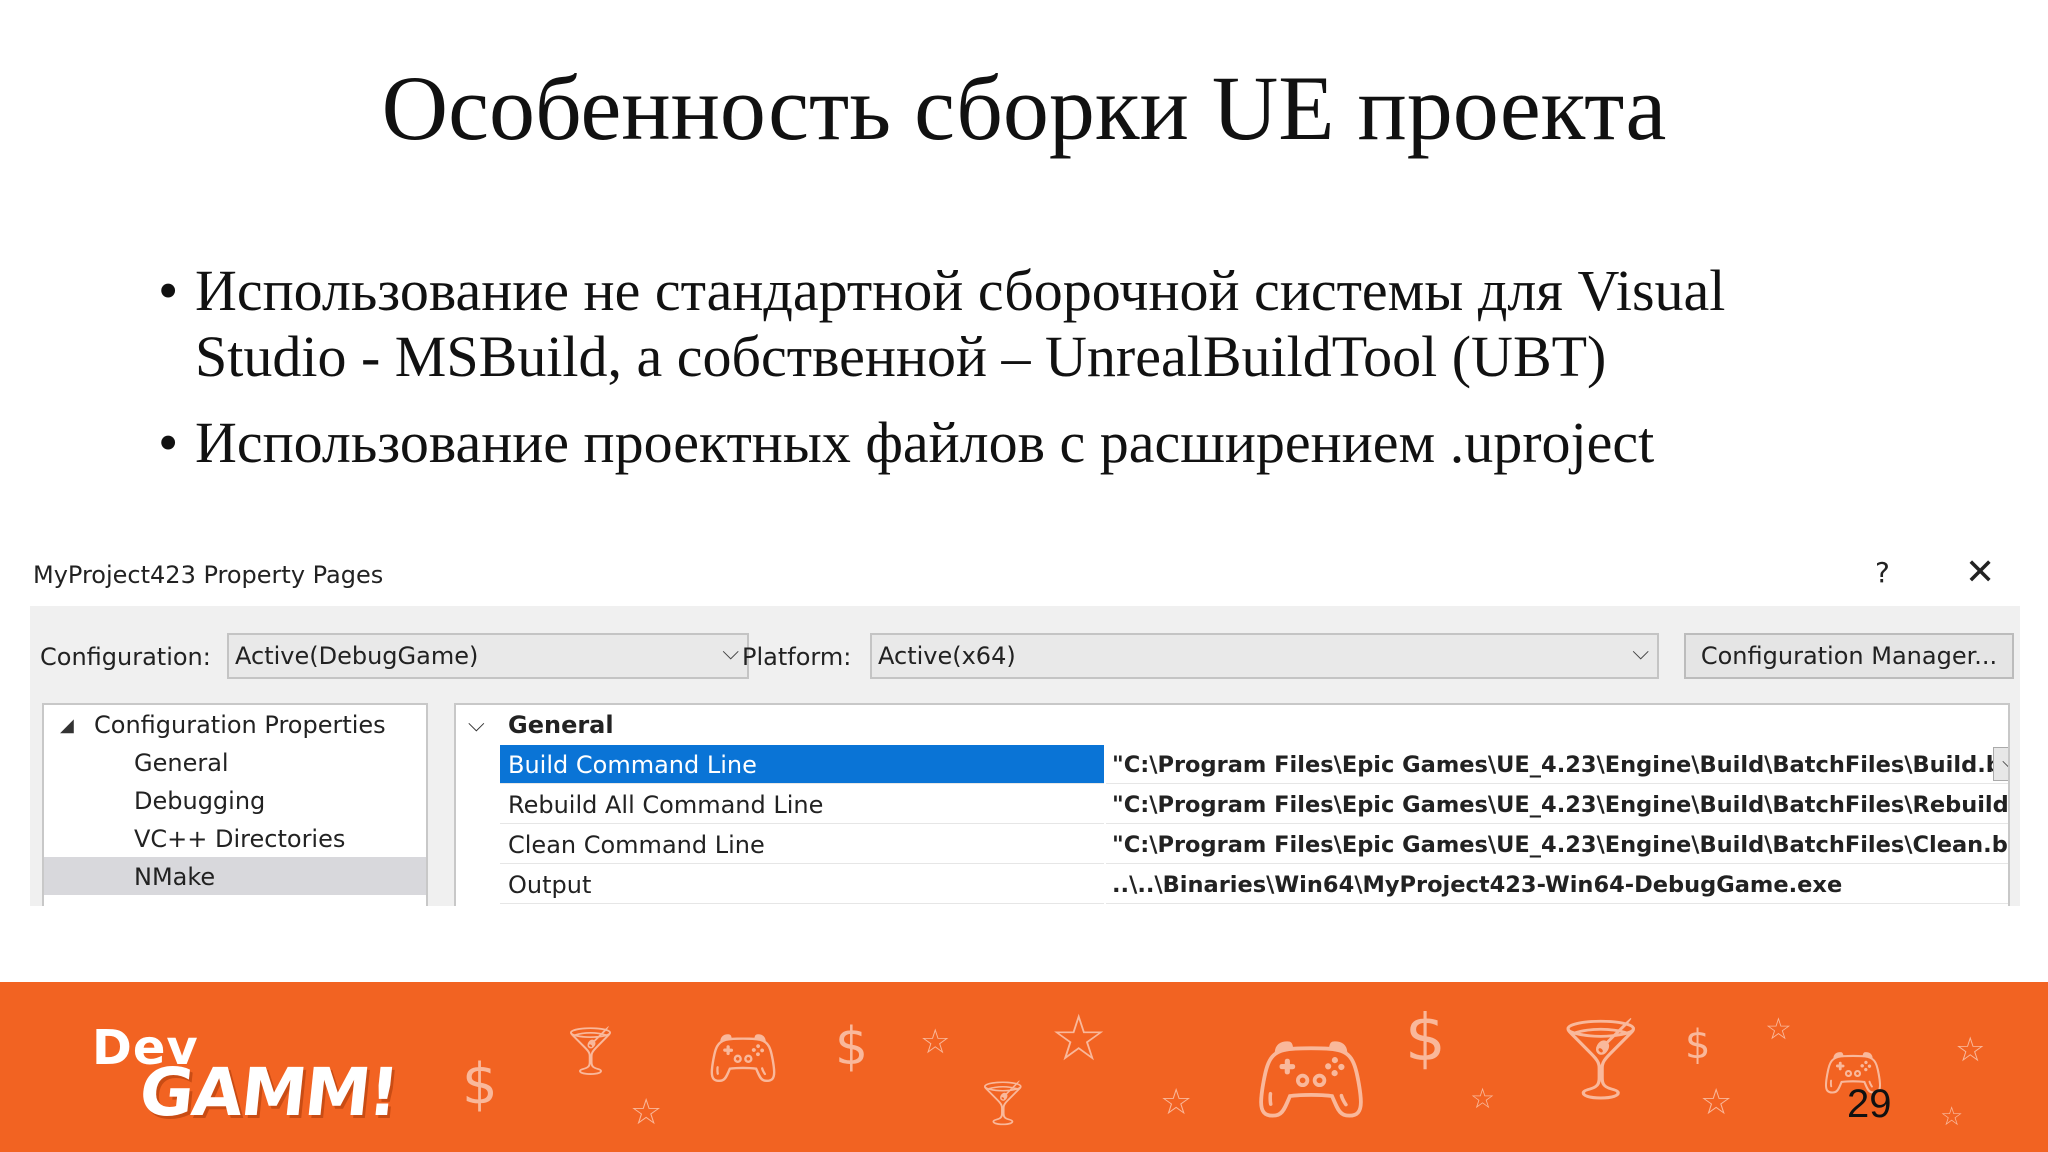  I want to click on property-name-output: Output, so click(802, 884).